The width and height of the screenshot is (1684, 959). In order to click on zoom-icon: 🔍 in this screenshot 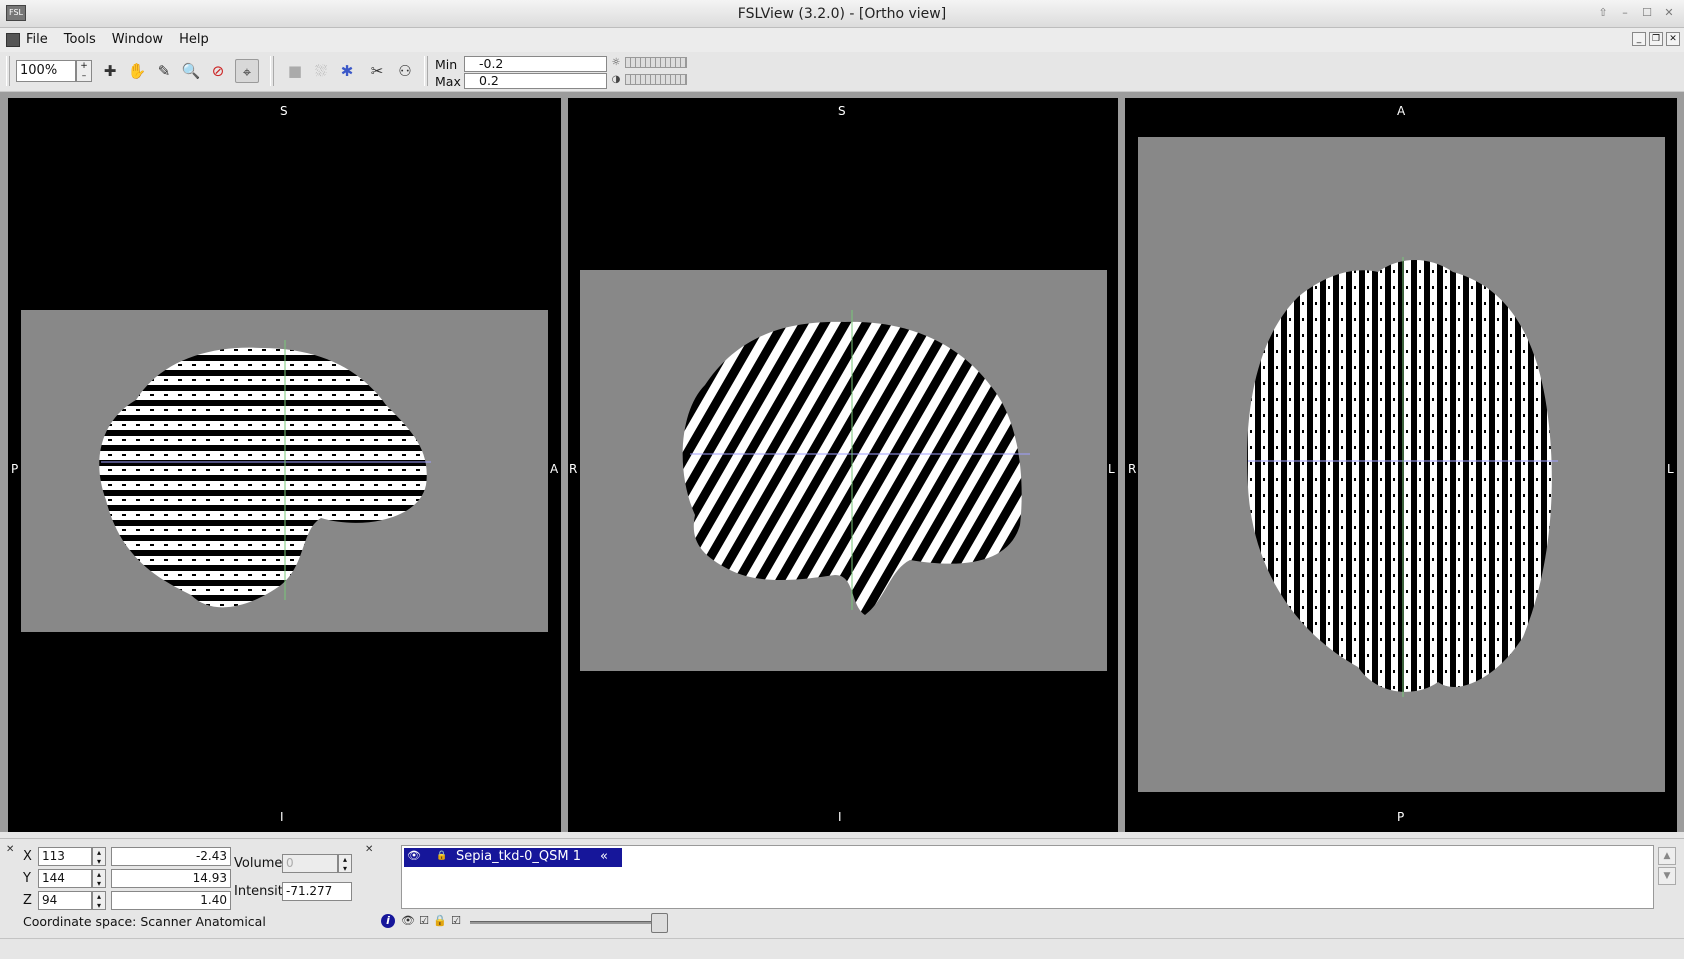, I will do `click(191, 71)`.